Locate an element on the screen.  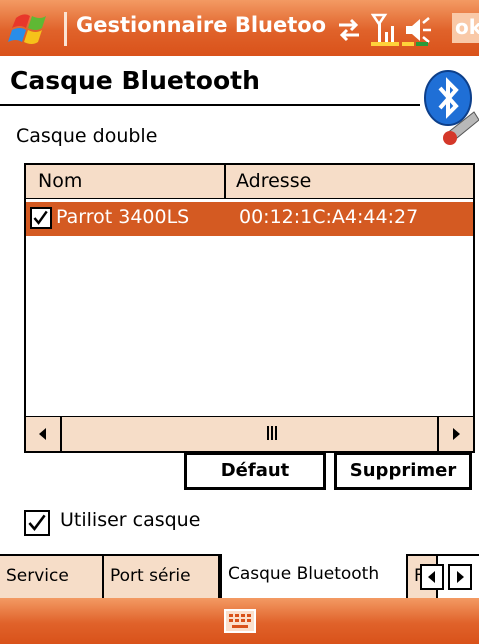
menu-bar is located at coordinates (239, 621).